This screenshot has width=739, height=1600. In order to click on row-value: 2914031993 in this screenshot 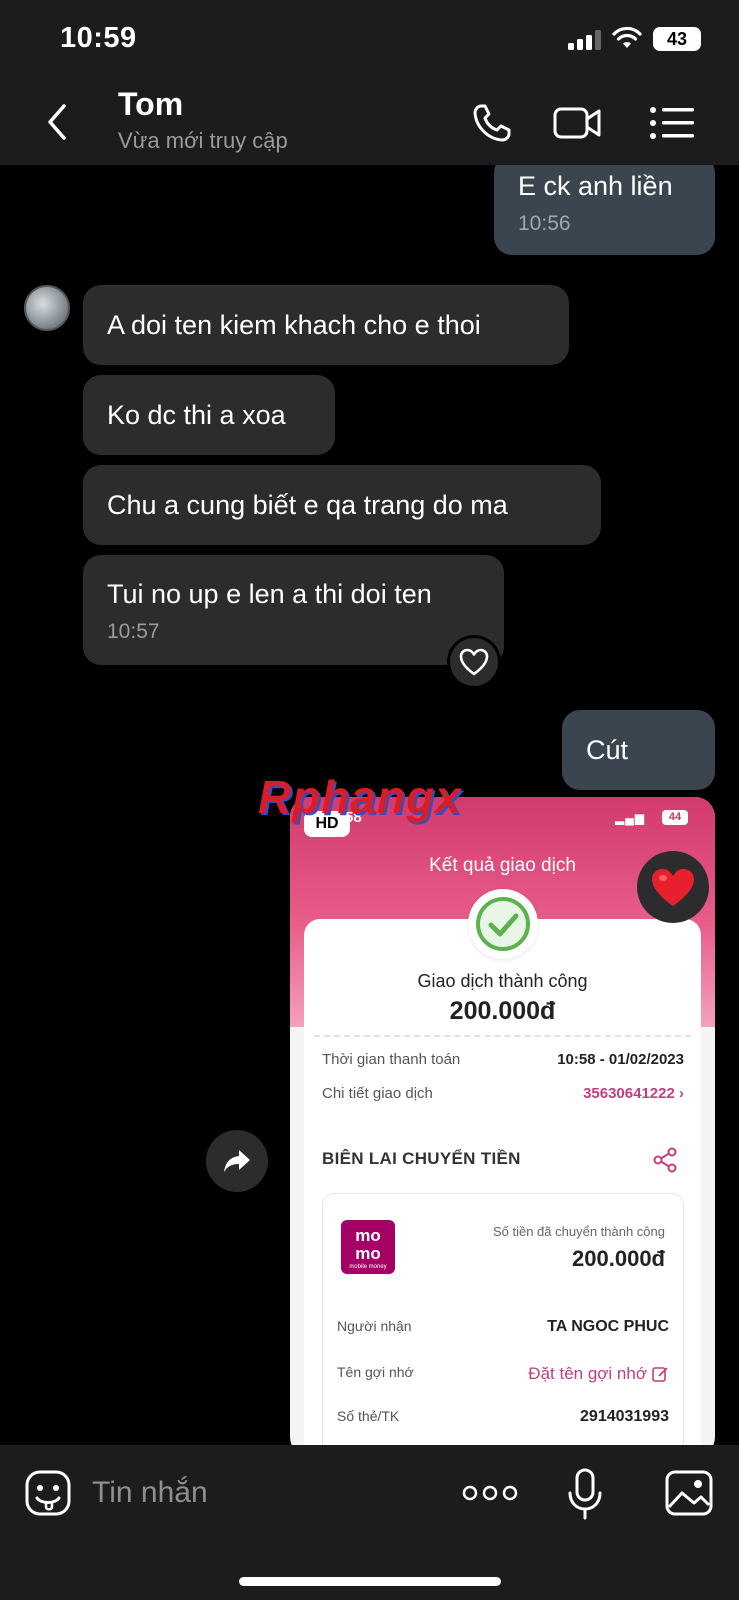, I will do `click(624, 1416)`.